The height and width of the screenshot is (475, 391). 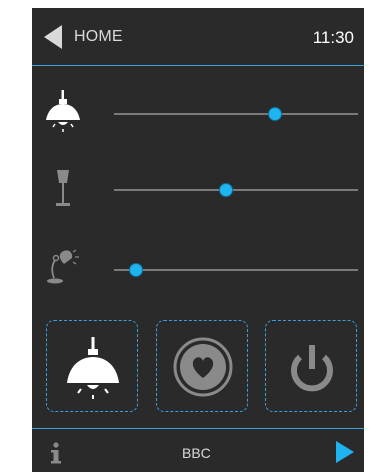 I want to click on desk-lamp-slider, so click(x=236, y=270).